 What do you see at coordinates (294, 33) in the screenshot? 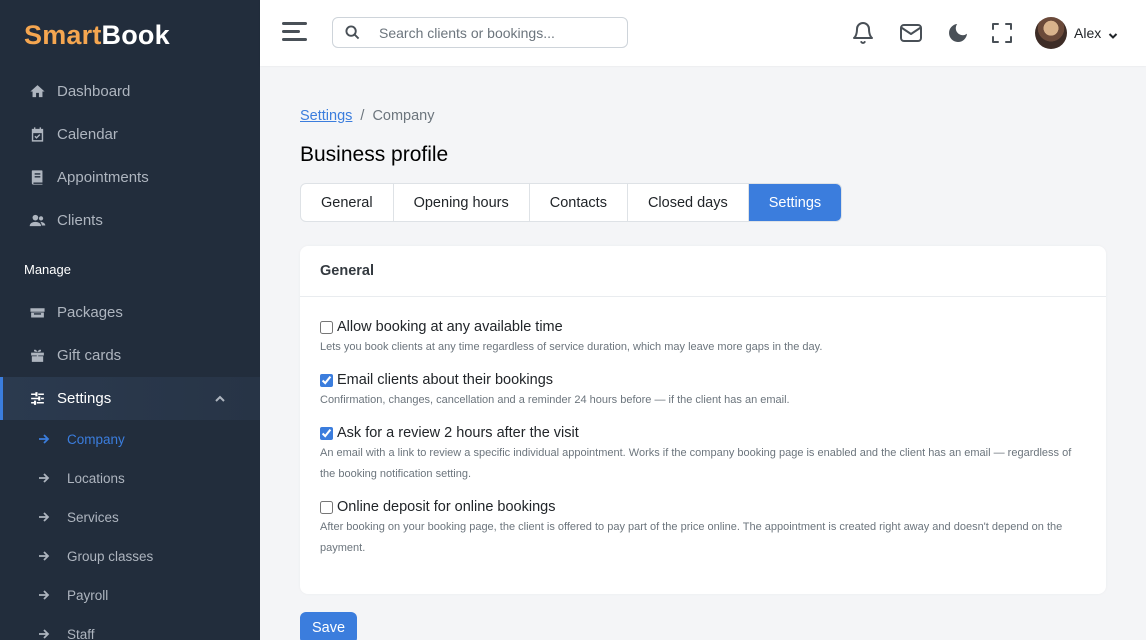
I see `hamburger-menu-icon` at bounding box center [294, 33].